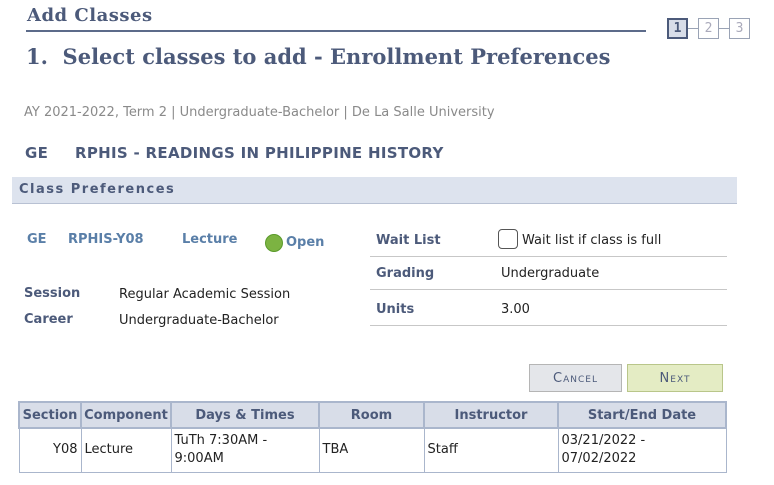 The width and height of the screenshot is (774, 485). I want to click on wait-list-checkbox-label: Wait list if class is full, so click(591, 240).